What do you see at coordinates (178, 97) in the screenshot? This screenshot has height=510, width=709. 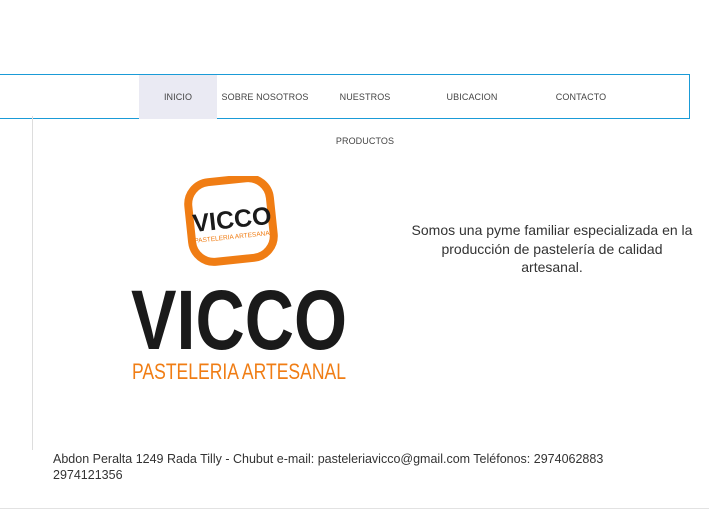 I see `nav-item-inicio: INICIO` at bounding box center [178, 97].